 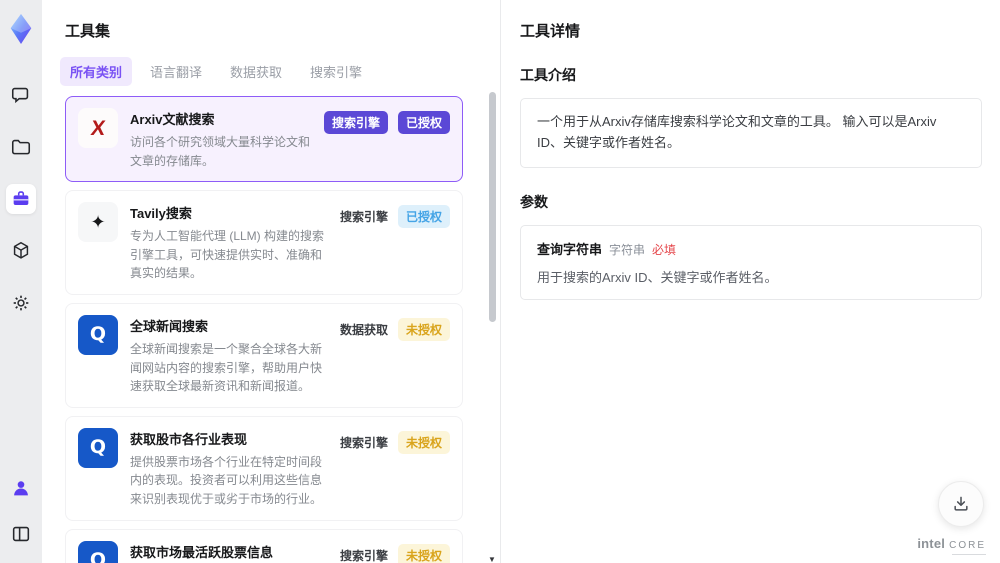 I want to click on sidebar-item-settings, so click(x=21, y=303).